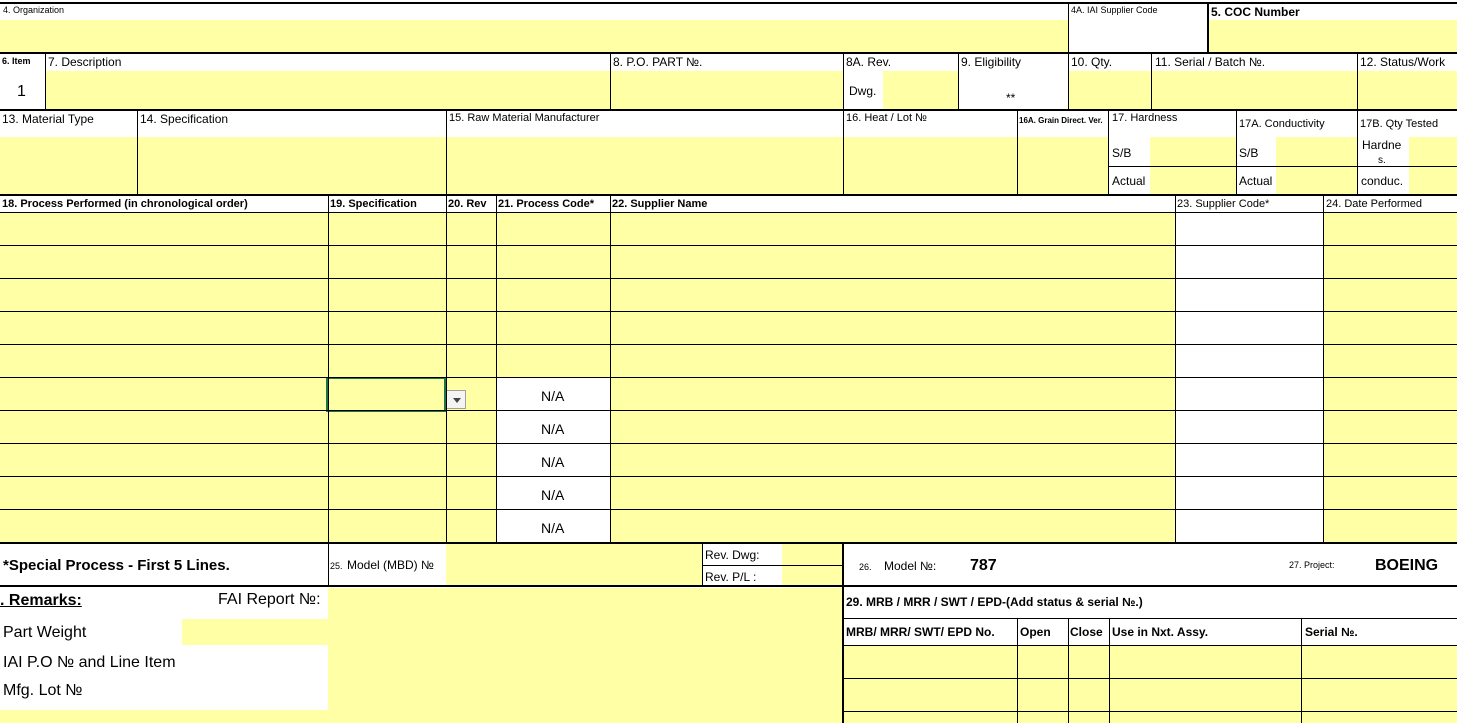  Describe the element at coordinates (865, 567) in the screenshot. I see `model-no-number: 26.` at that location.